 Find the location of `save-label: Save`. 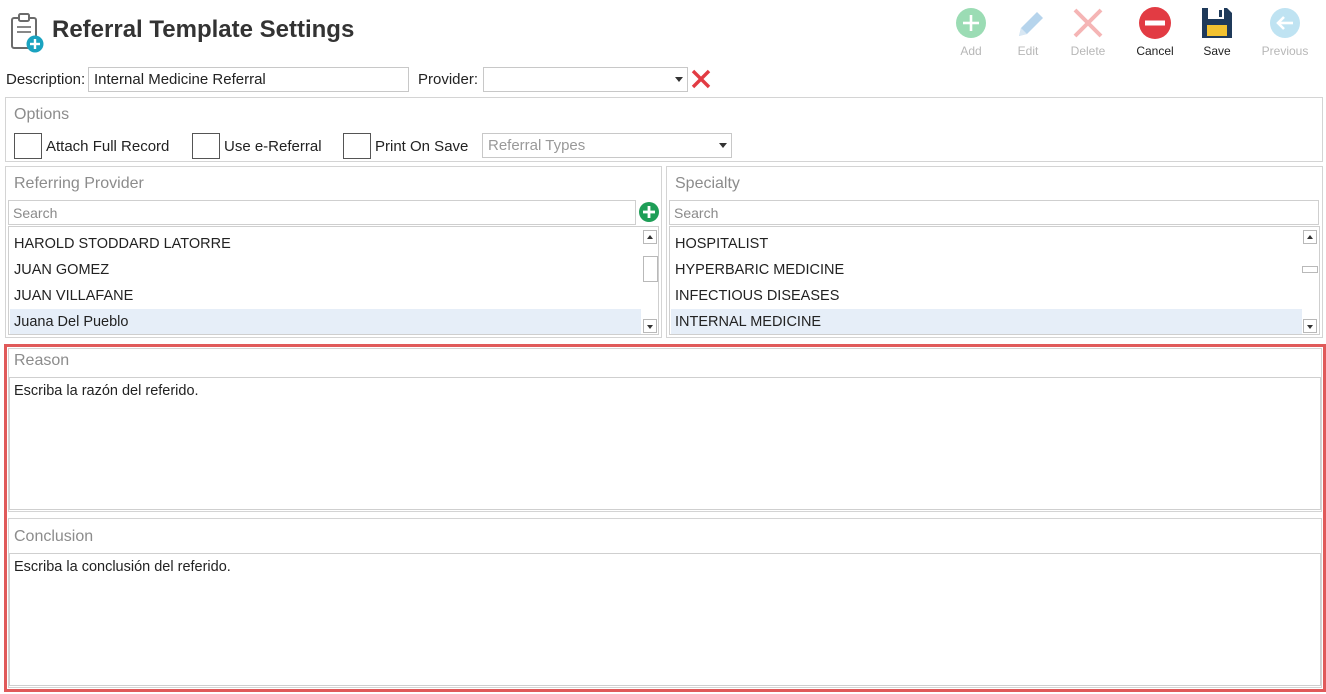

save-label: Save is located at coordinates (1217, 51).